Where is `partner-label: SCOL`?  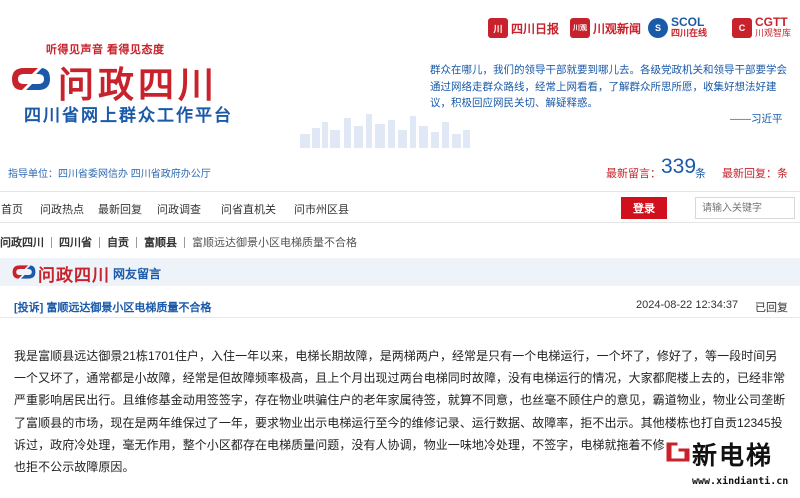
partner-label: SCOL is located at coordinates (688, 22).